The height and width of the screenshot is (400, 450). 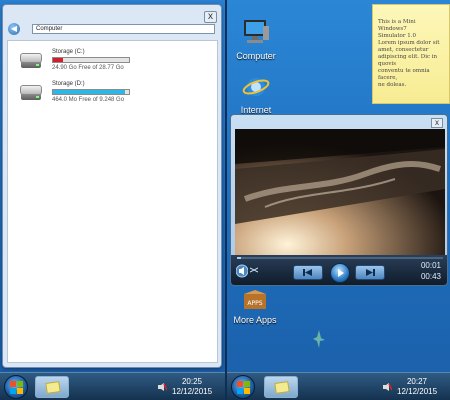 I want to click on sticky-note-line: This is a Mini Windows7, so click(x=397, y=25).